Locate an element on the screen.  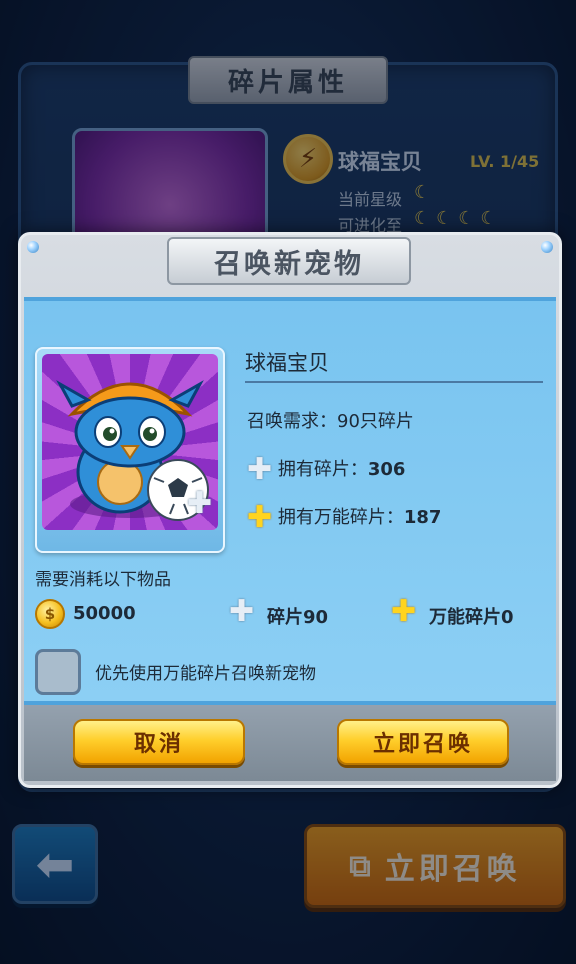
summon-requirement: 召唤需求：90只碎片 is located at coordinates (330, 421).